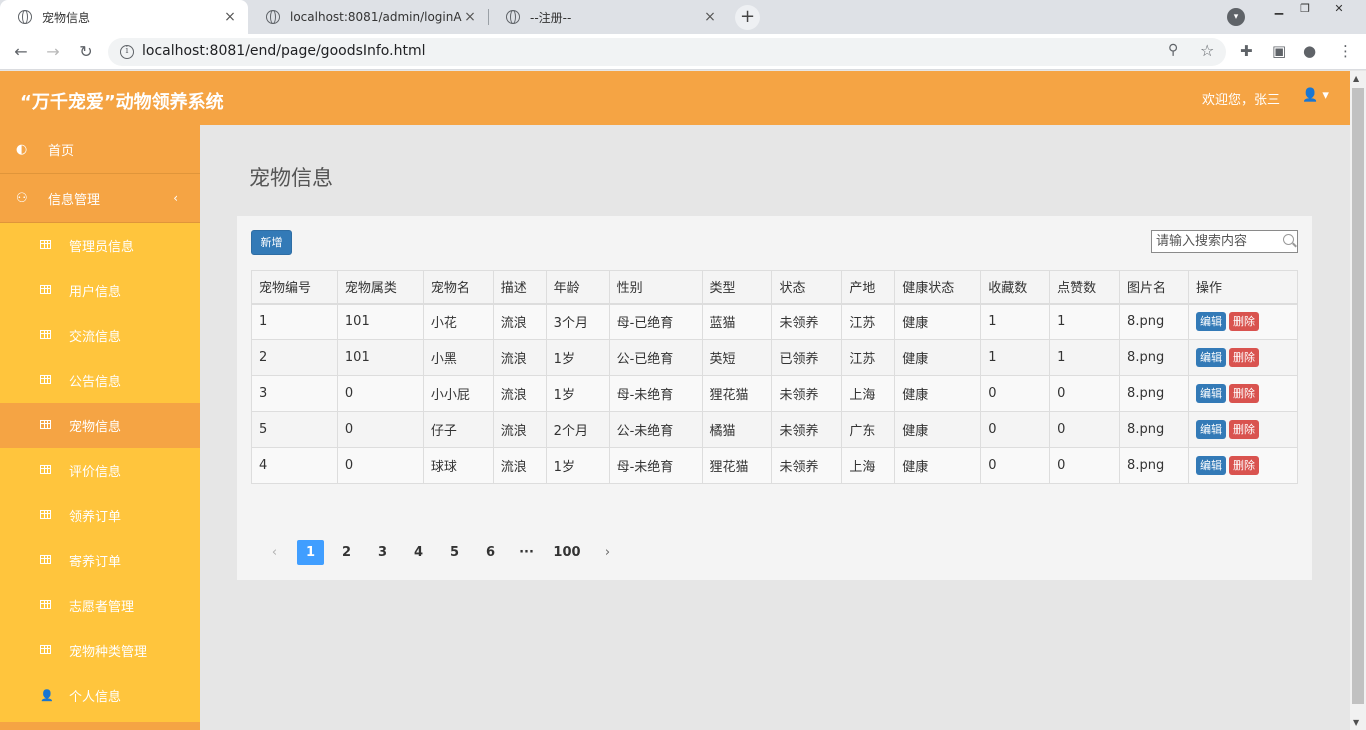  What do you see at coordinates (100, 425) in the screenshot?
I see `sidebar-item-pet-info: 宠物信息` at bounding box center [100, 425].